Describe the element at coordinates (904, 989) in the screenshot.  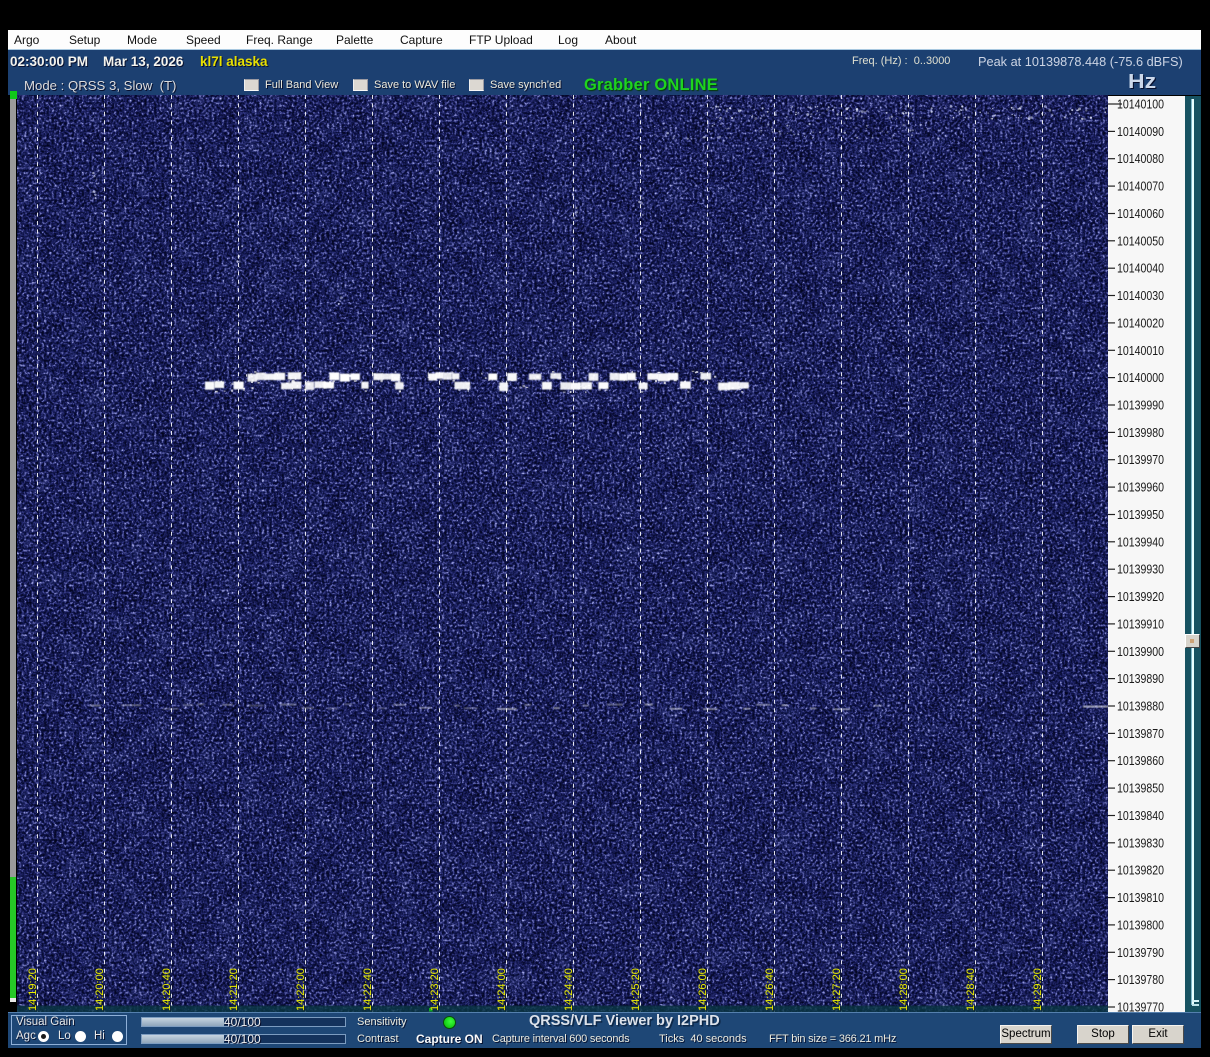
I see `svg-text: 14:28:00` at that location.